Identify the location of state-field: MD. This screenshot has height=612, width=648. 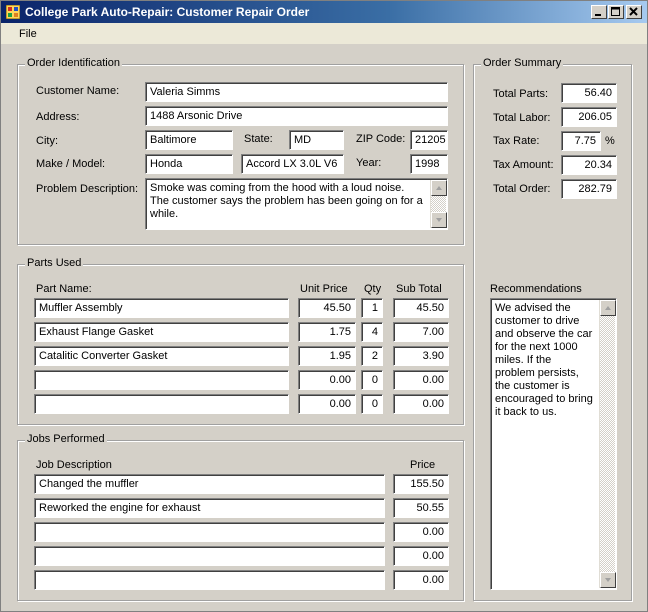
(316, 140).